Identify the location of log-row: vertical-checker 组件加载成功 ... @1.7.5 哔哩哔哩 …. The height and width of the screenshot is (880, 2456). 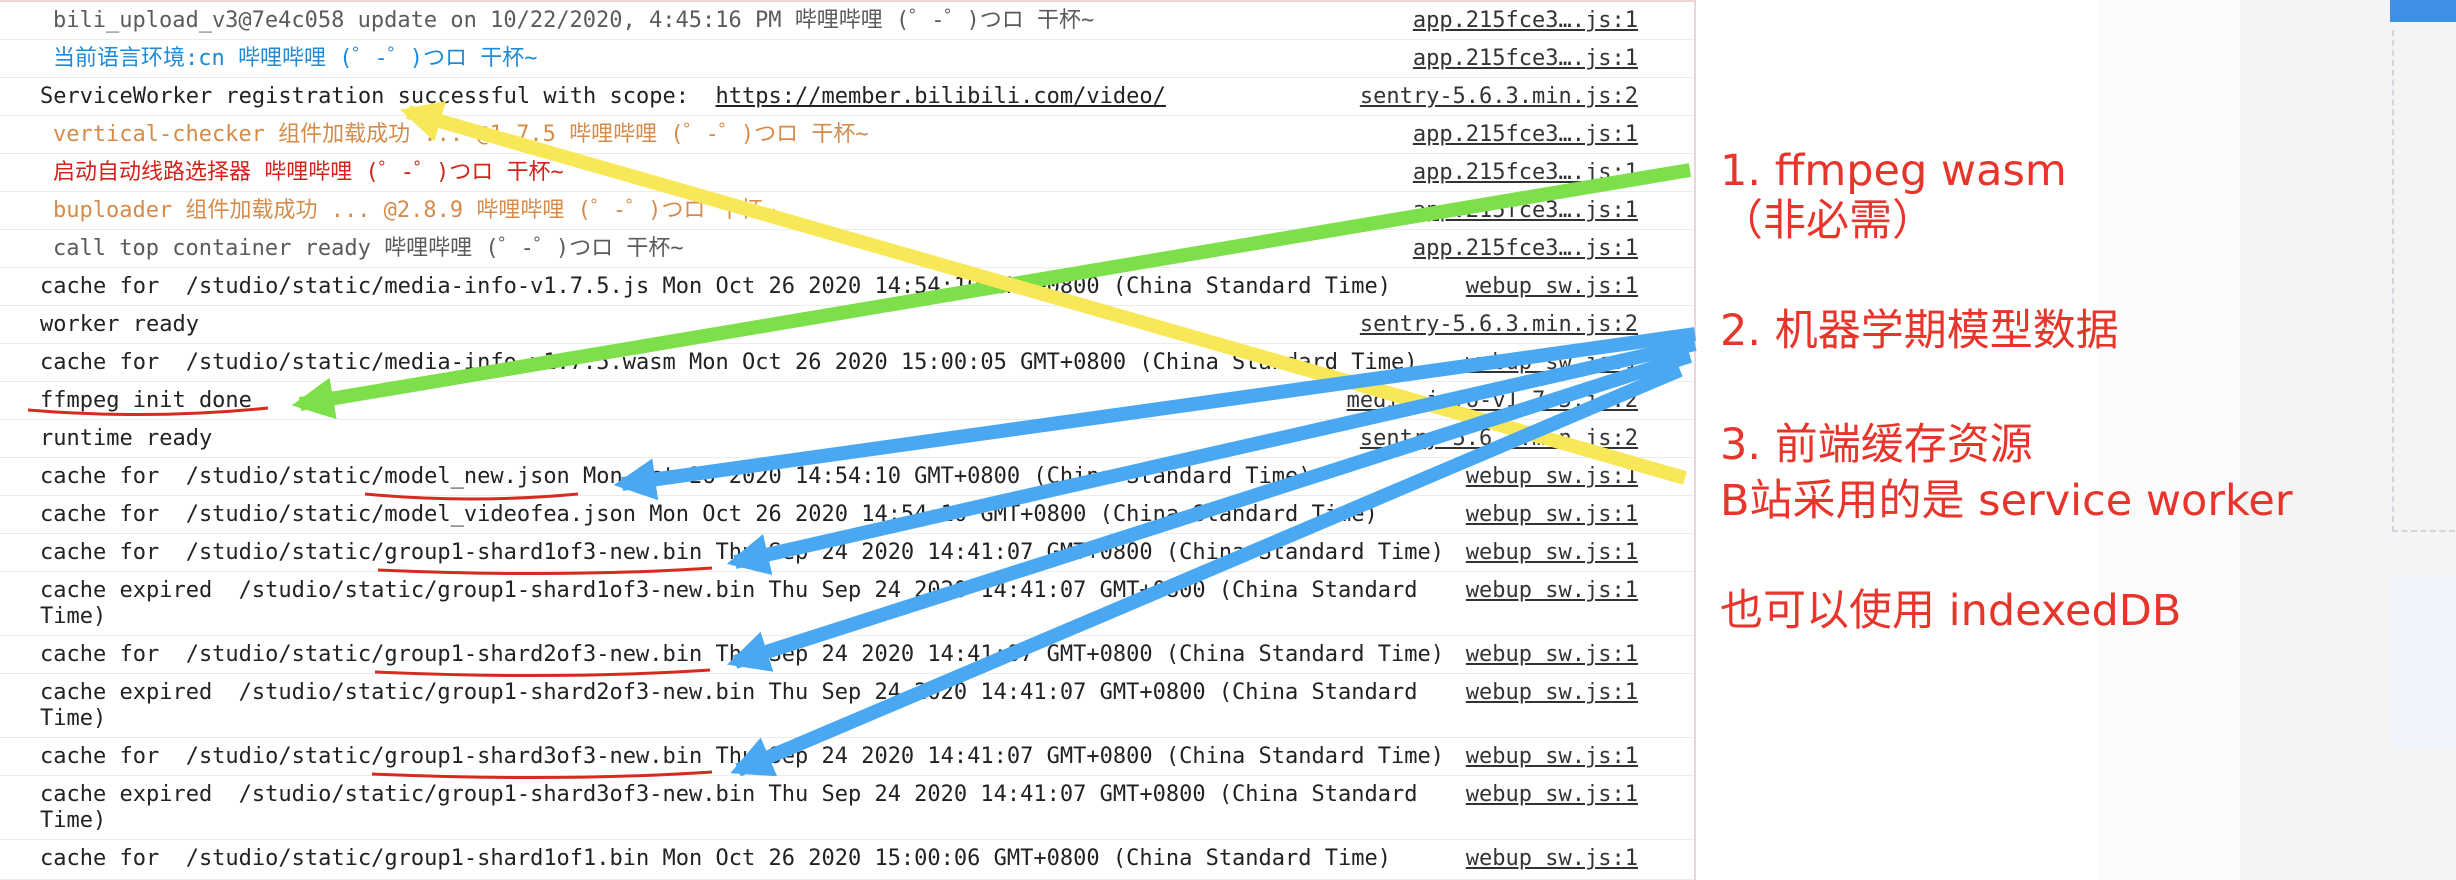
(847, 135).